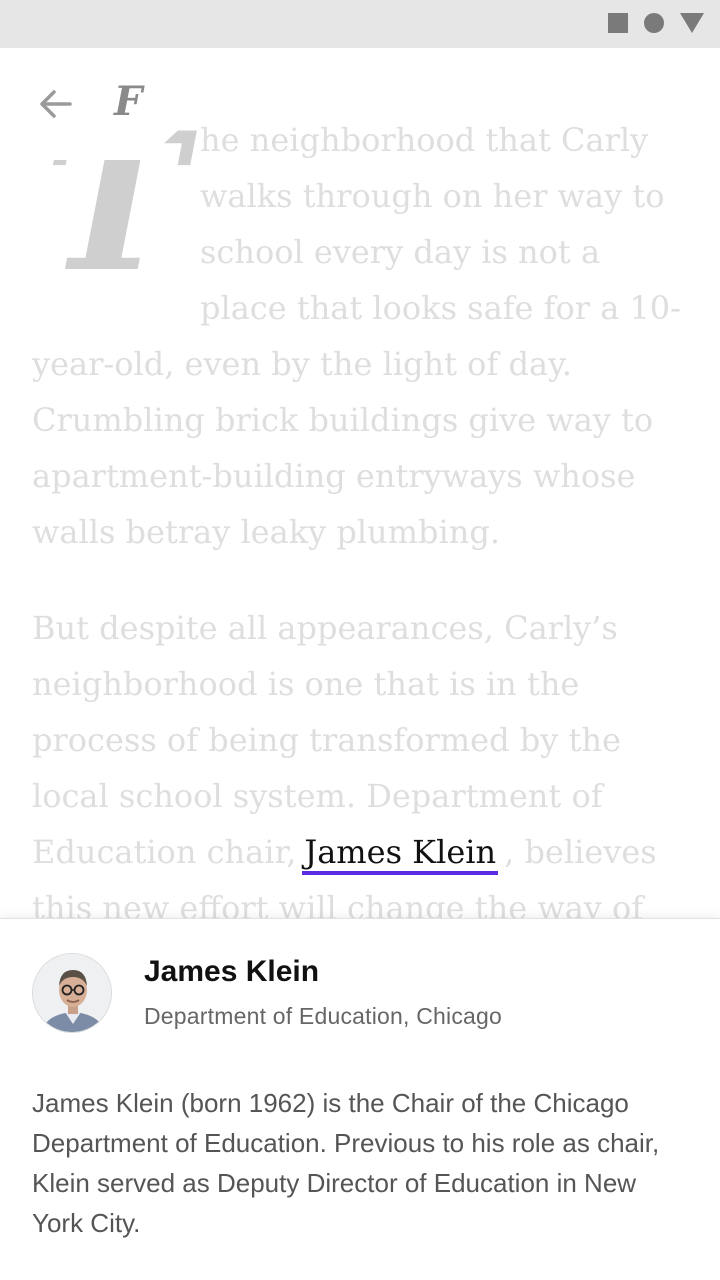 The width and height of the screenshot is (720, 1280). I want to click on circle-icon, so click(654, 23).